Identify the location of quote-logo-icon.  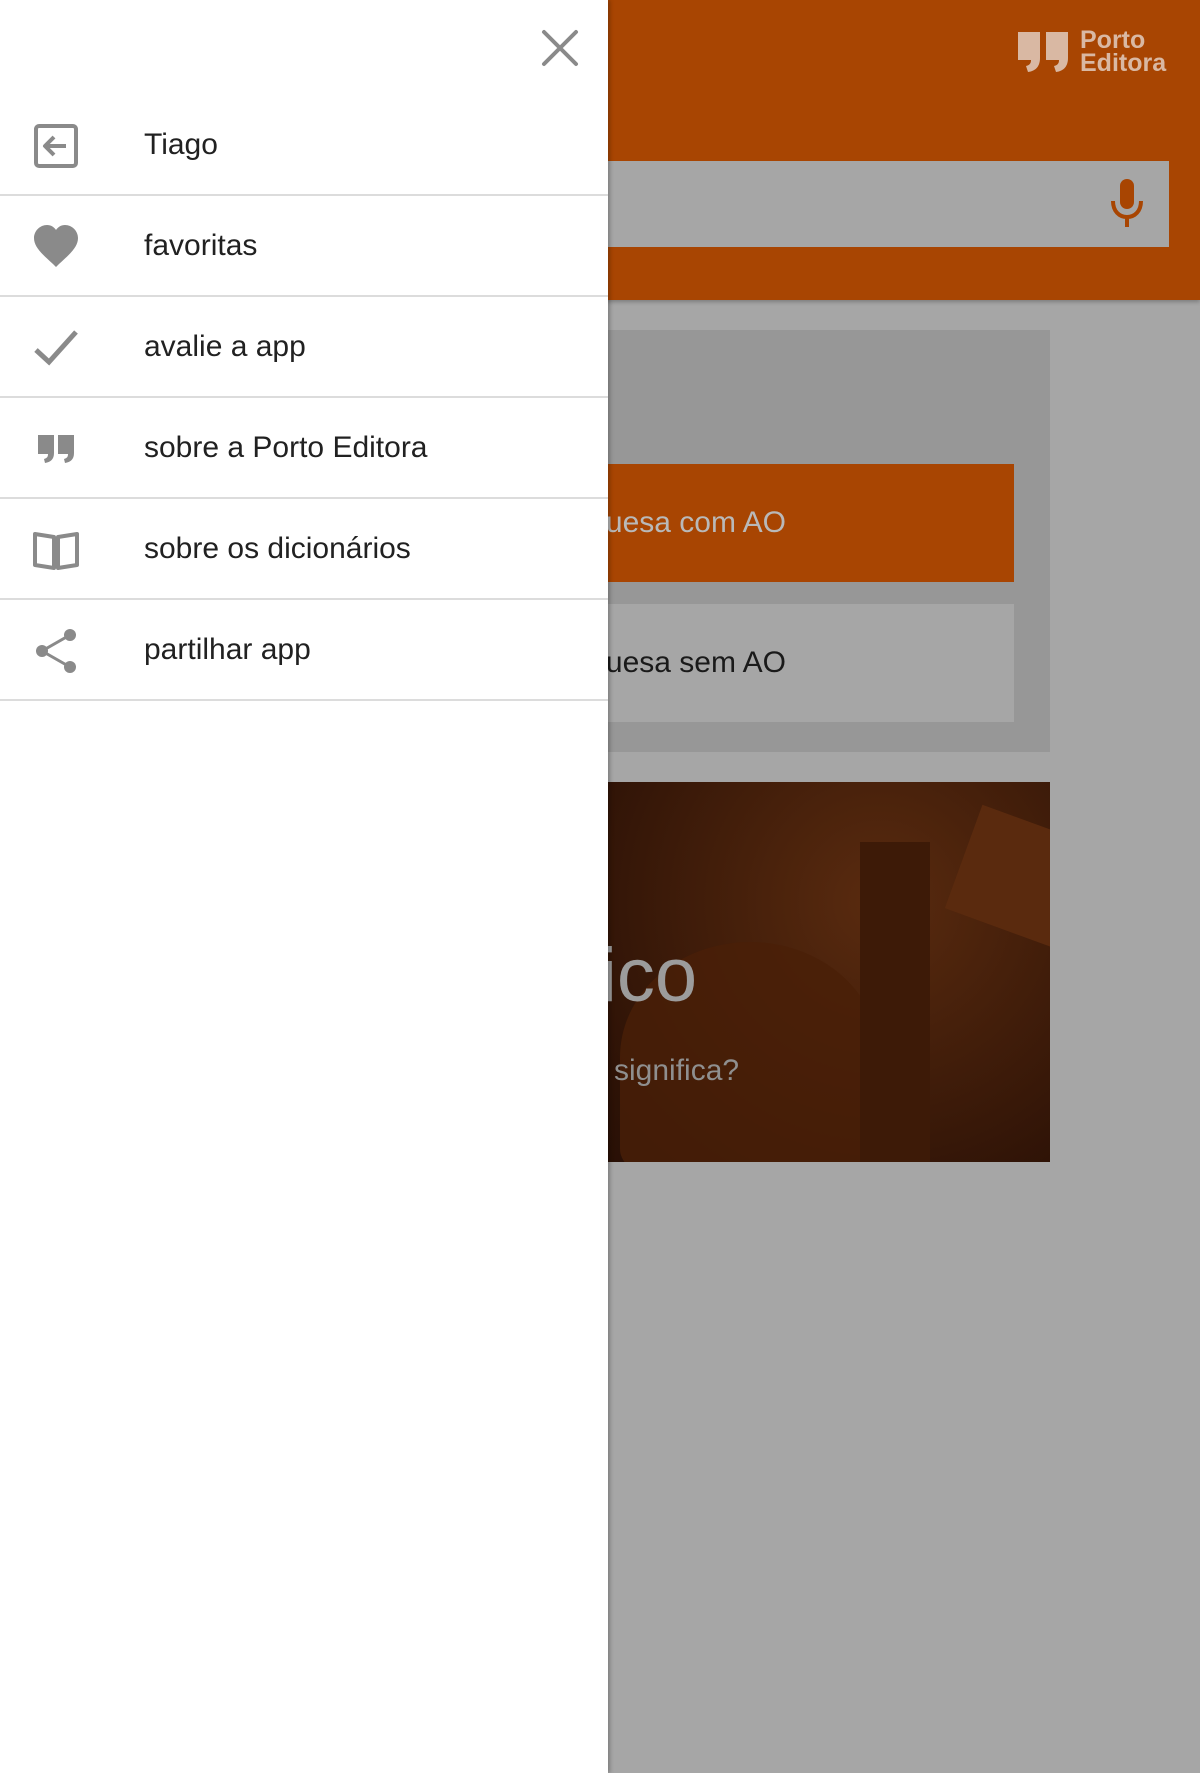
(1043, 52).